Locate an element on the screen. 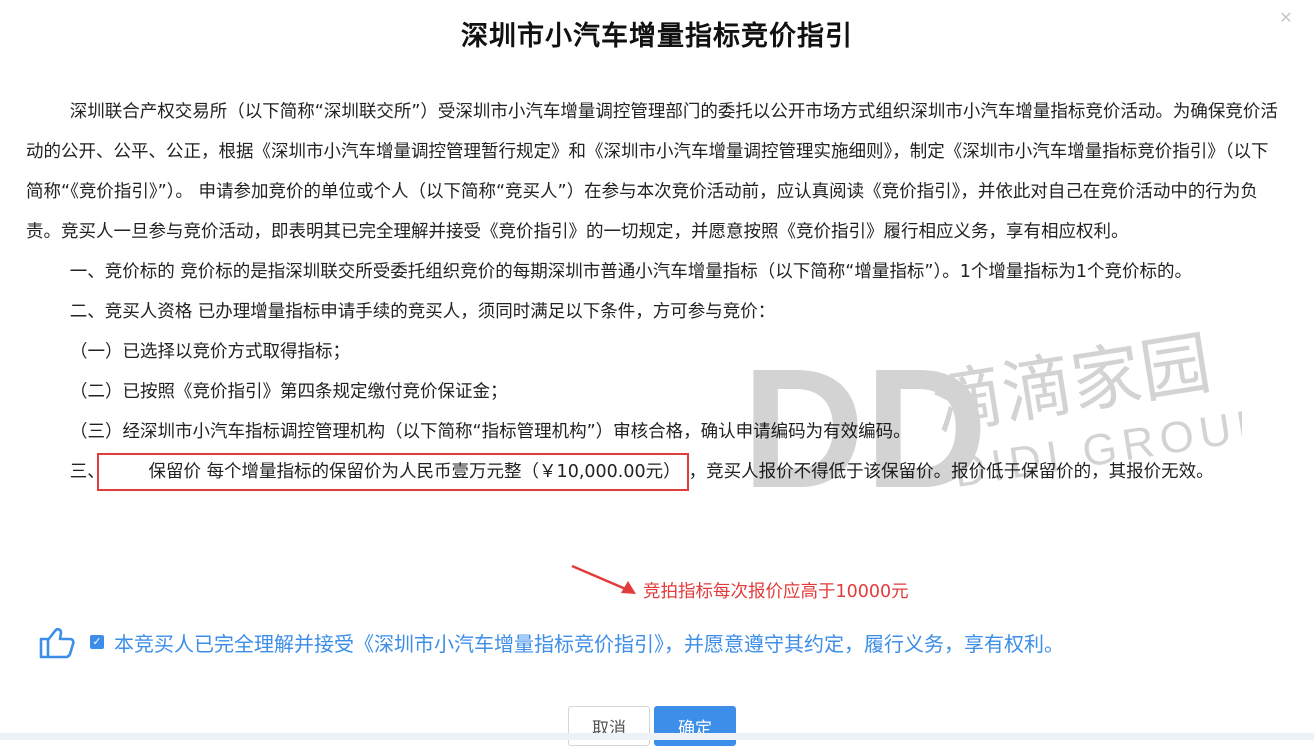  condition-item: （一）已选择以竞价方式取得指标； is located at coordinates (210, 352).